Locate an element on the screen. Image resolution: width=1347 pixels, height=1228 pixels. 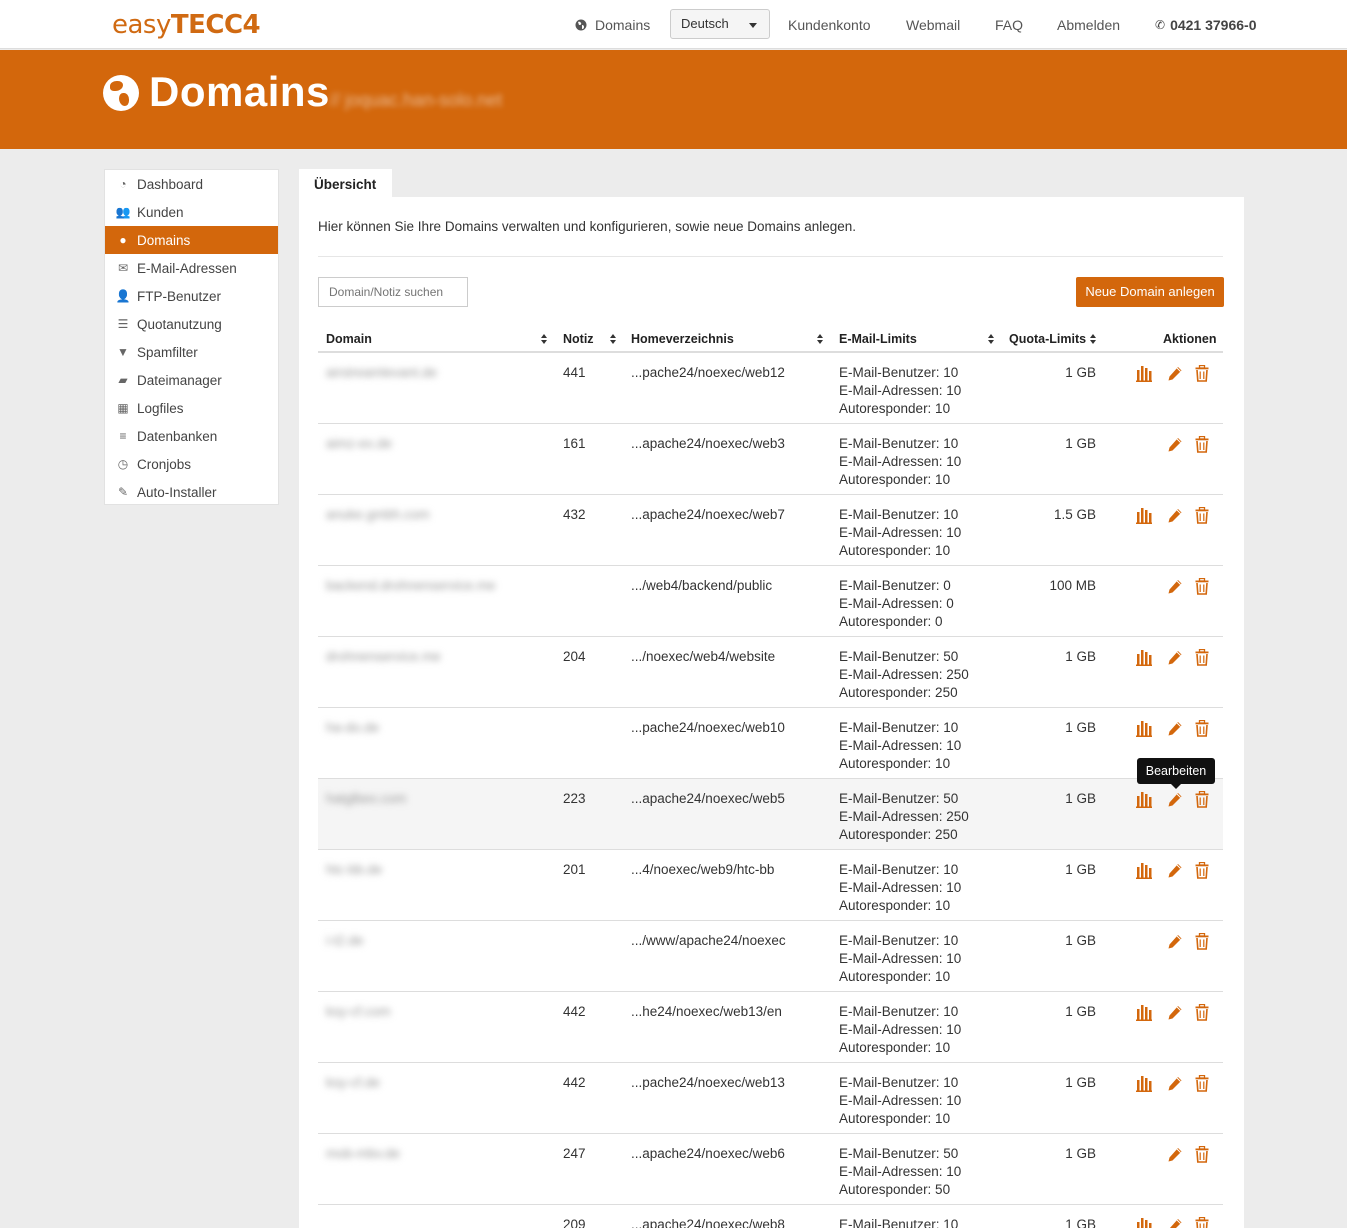
email-limit-line: E-Mail-Benutzer: 50 is located at coordinates (899, 1153).